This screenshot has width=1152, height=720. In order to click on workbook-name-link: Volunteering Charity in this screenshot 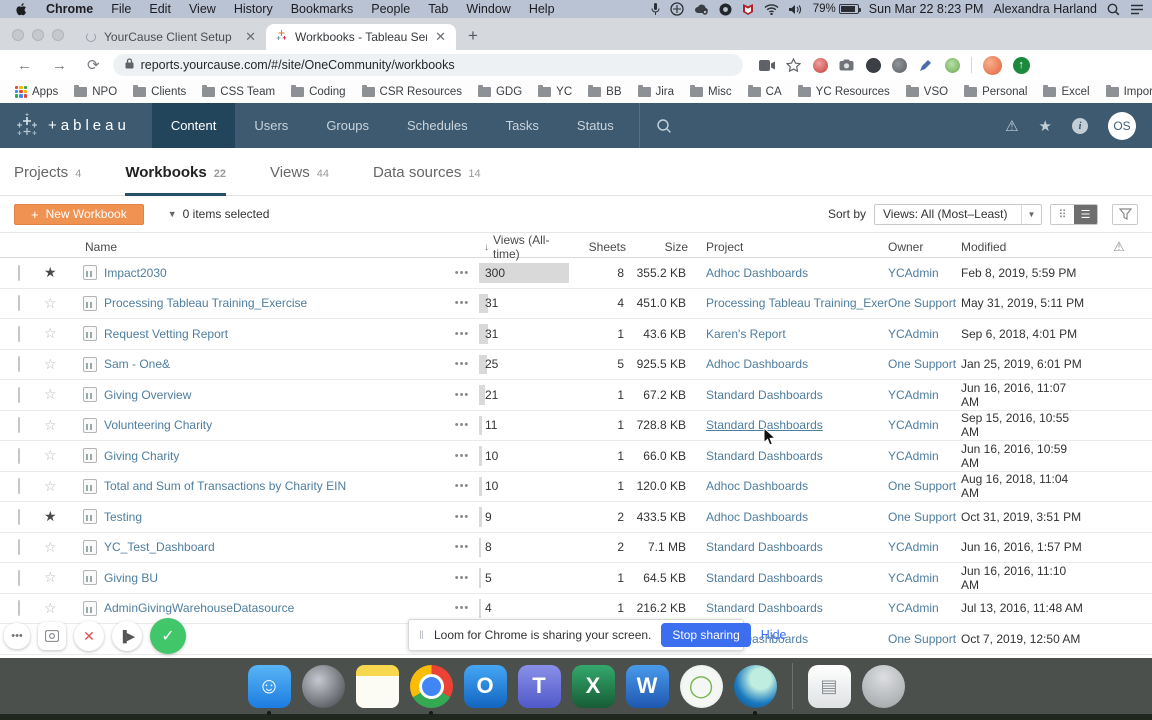, I will do `click(158, 425)`.